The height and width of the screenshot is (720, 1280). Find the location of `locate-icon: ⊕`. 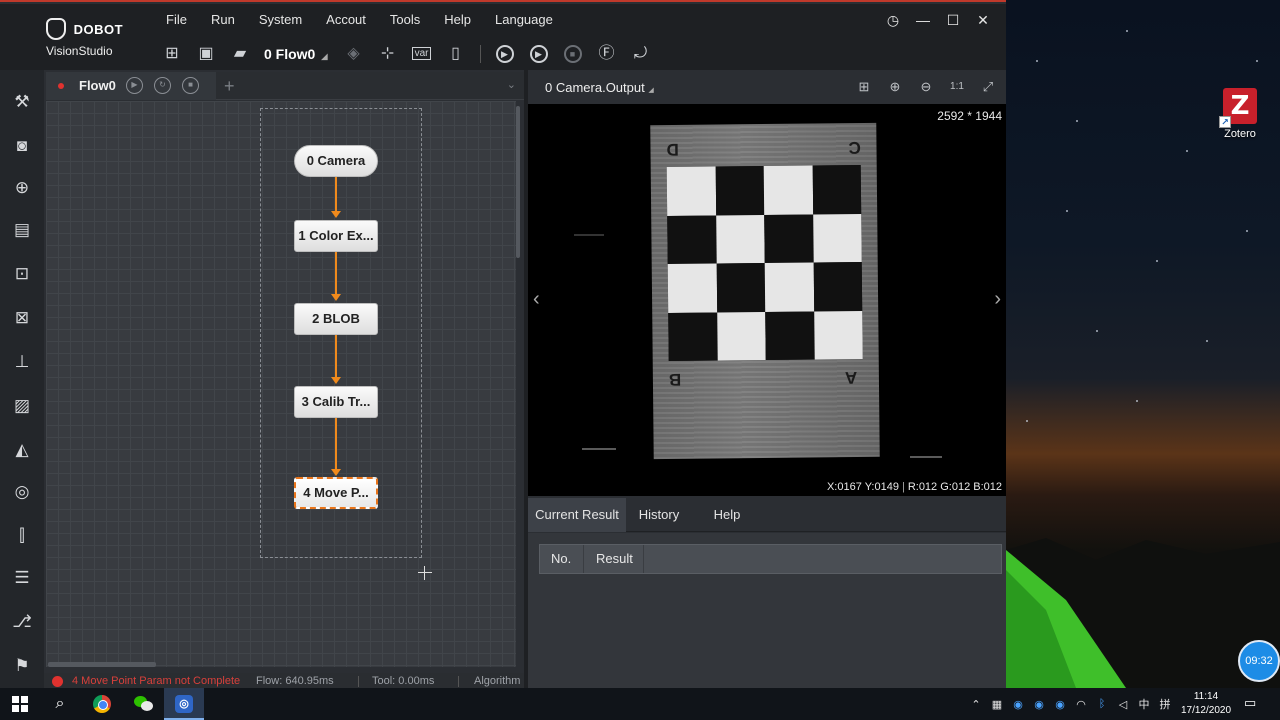

locate-icon: ⊕ is located at coordinates (22, 188).